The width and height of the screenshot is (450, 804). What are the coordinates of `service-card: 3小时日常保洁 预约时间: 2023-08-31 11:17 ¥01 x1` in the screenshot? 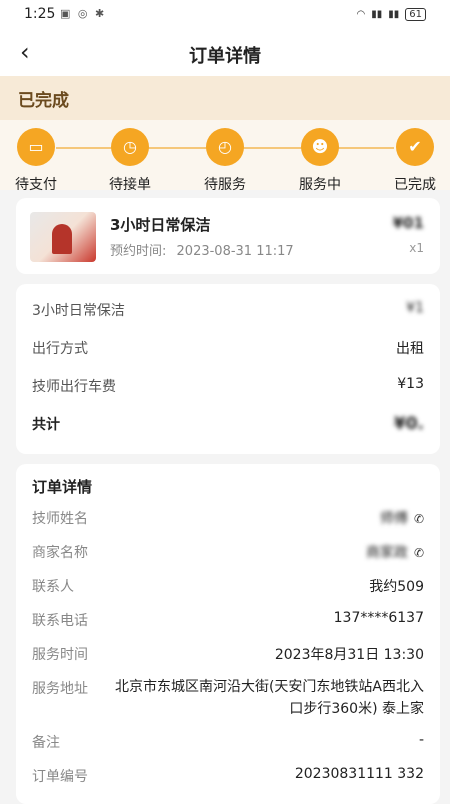 It's located at (228, 236).